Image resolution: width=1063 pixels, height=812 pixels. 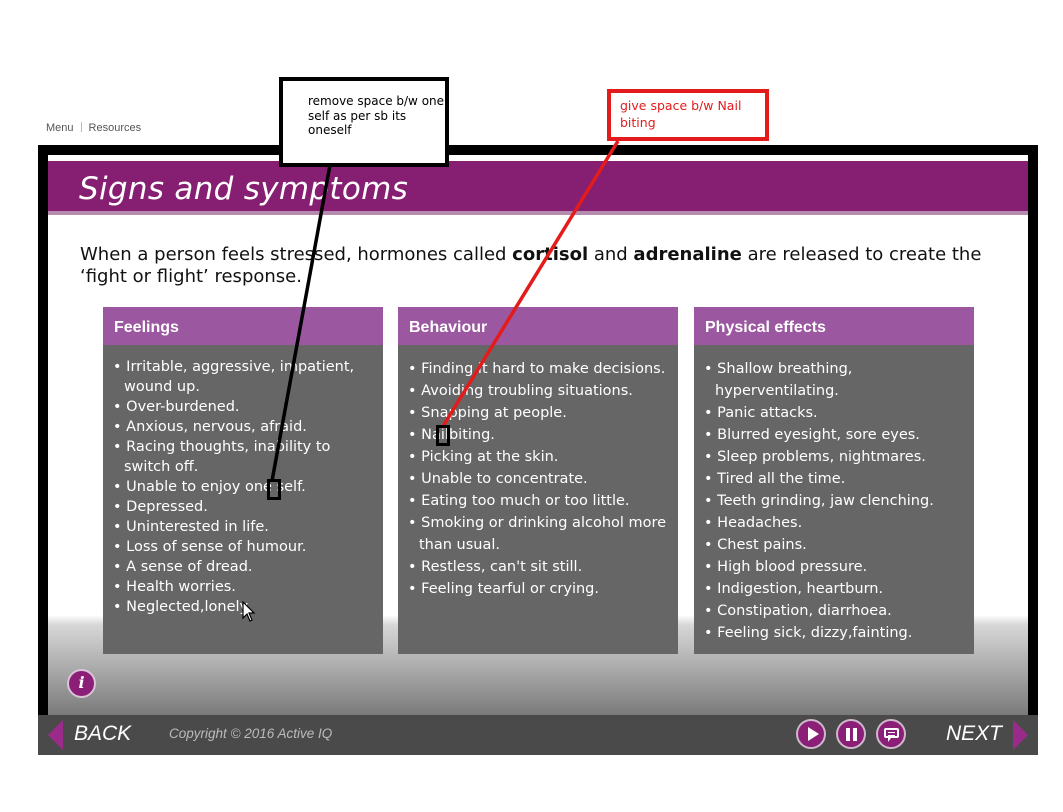 I want to click on physical-effects-heading: Physical effects, so click(x=834, y=326).